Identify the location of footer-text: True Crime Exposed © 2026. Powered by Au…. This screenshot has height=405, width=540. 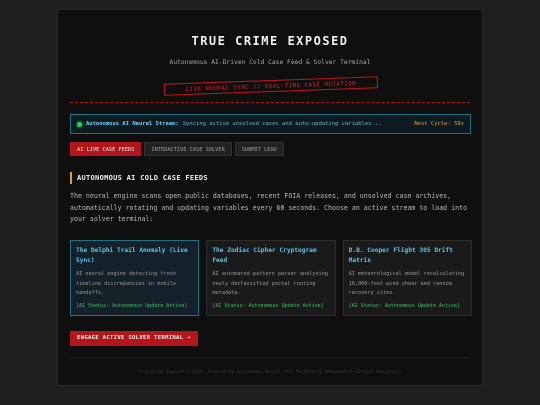
(270, 372).